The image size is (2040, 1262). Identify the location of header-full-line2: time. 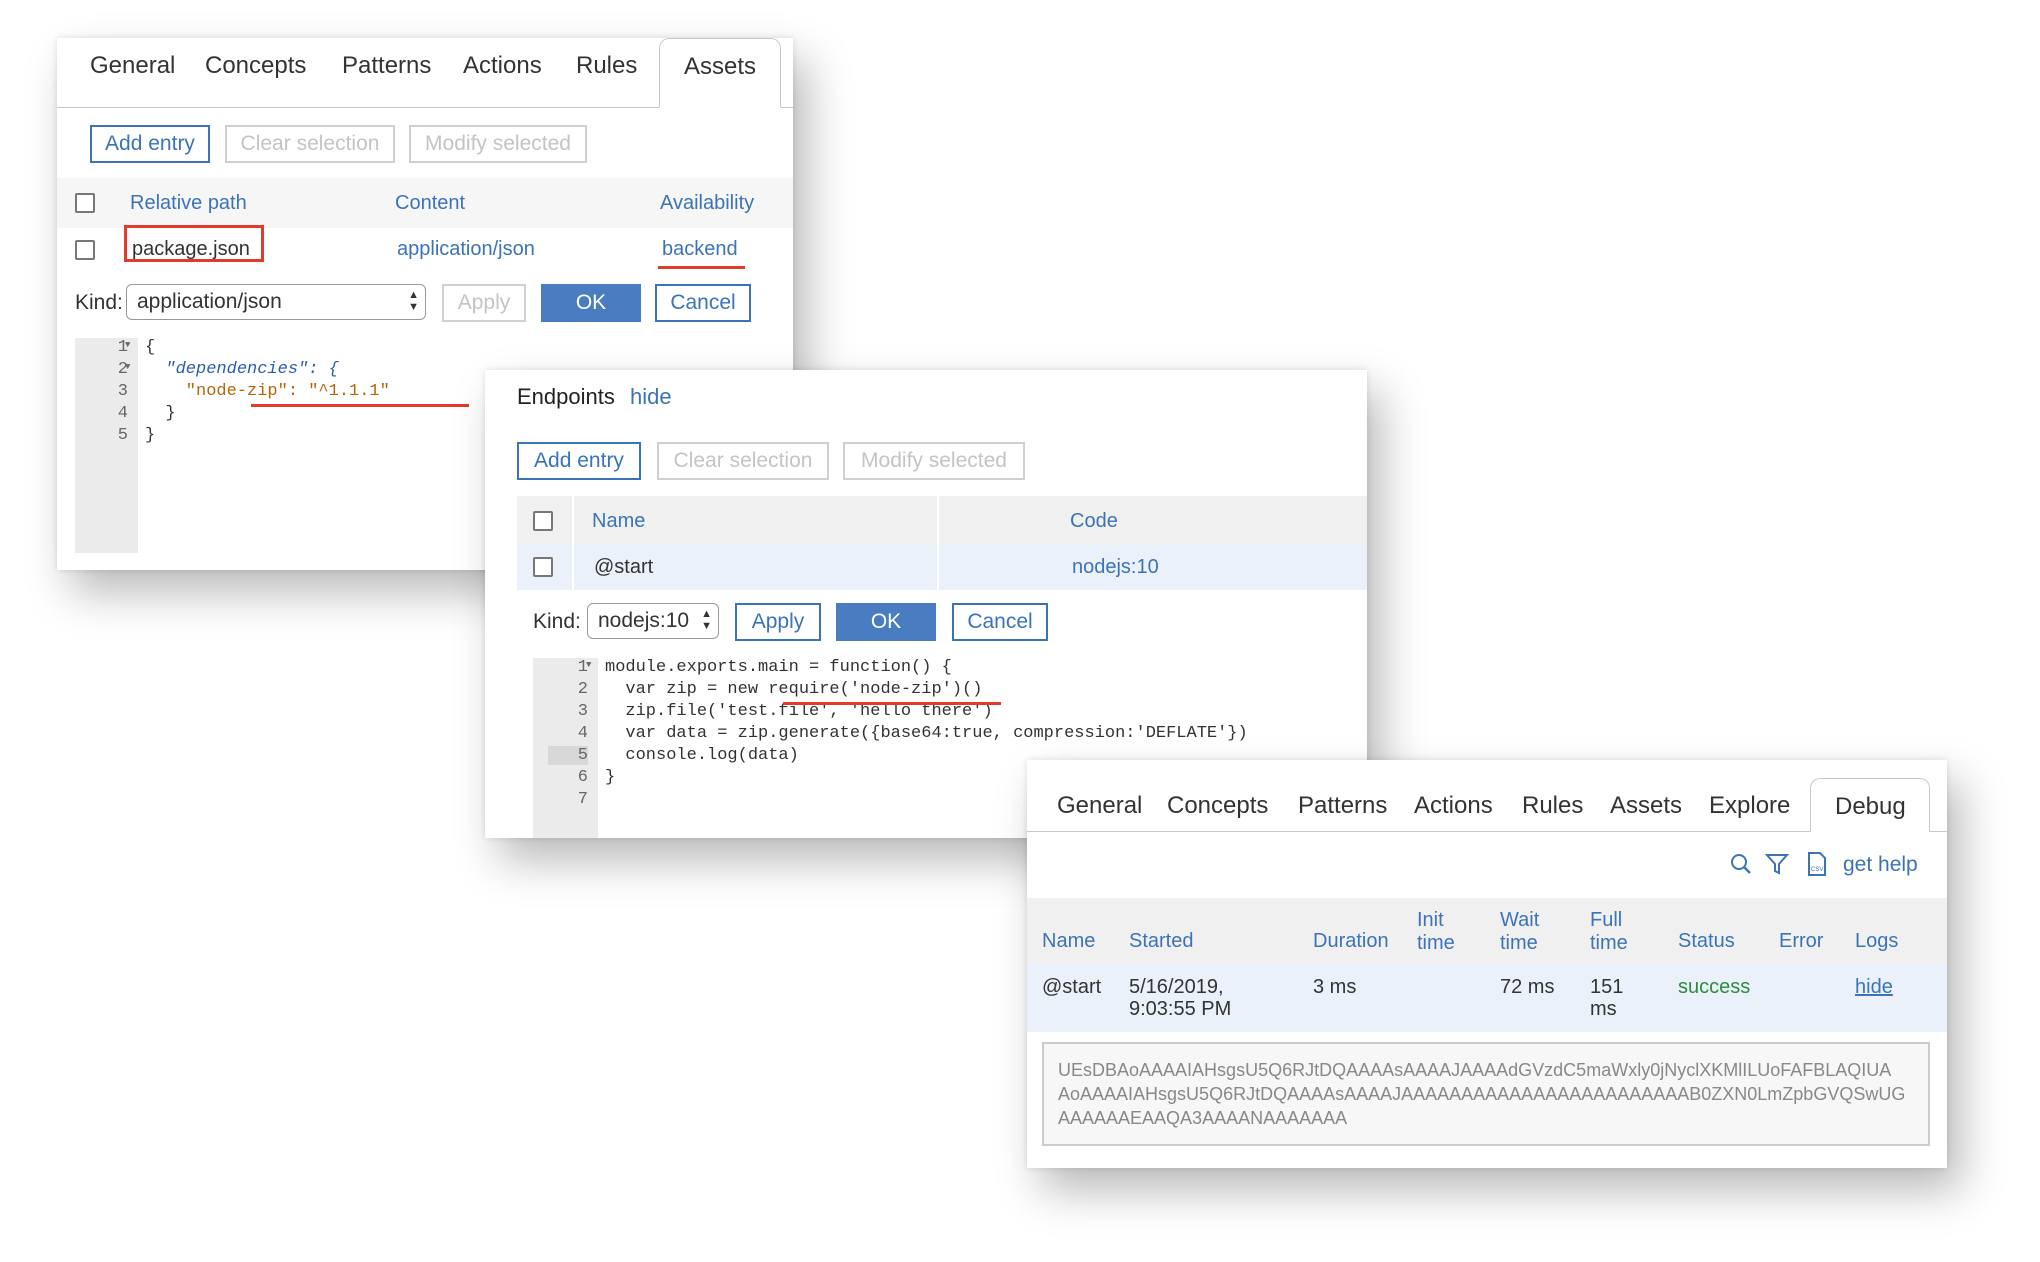
(1609, 943).